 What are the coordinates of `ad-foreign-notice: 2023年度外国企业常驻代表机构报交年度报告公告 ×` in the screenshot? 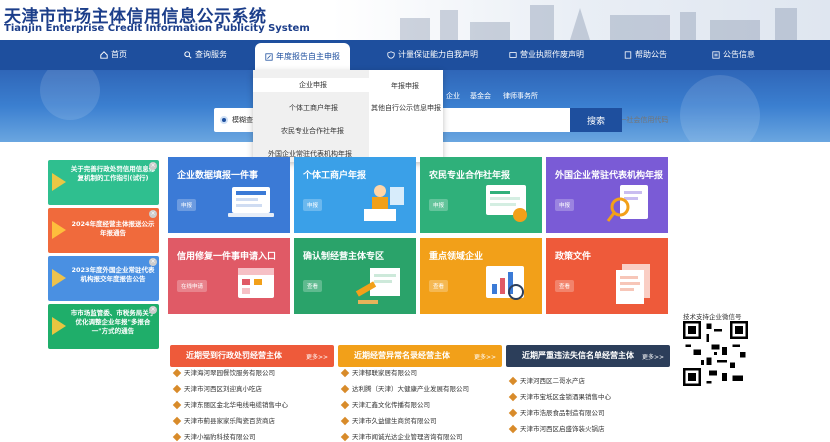 It's located at (103, 278).